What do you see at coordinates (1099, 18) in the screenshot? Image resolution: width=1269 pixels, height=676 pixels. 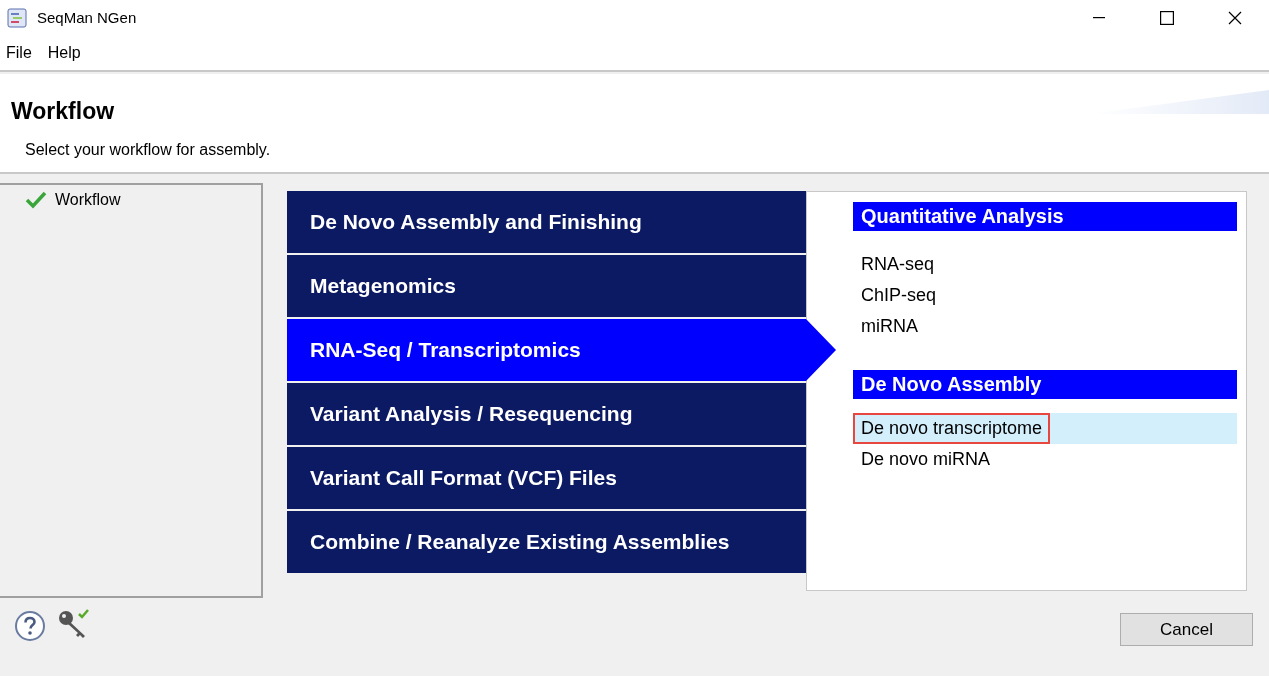 I see `minimize-icon` at bounding box center [1099, 18].